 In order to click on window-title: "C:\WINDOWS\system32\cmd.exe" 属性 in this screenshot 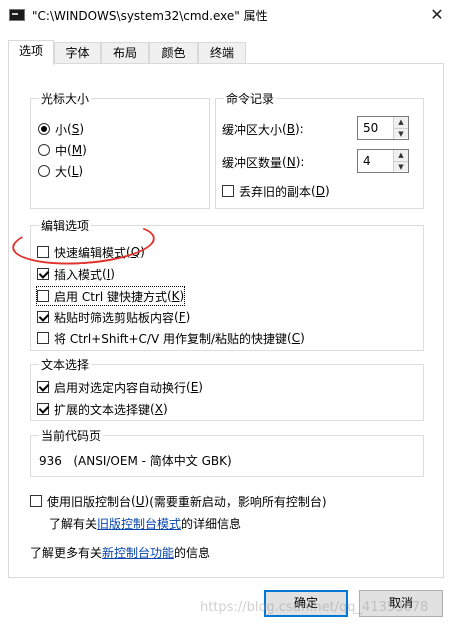, I will do `click(150, 16)`.